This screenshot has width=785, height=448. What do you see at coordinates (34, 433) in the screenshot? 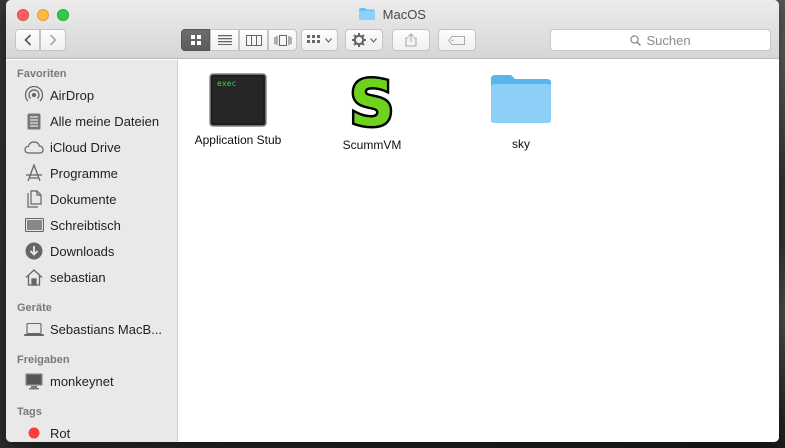
I see `red-tag-dot-icon` at bounding box center [34, 433].